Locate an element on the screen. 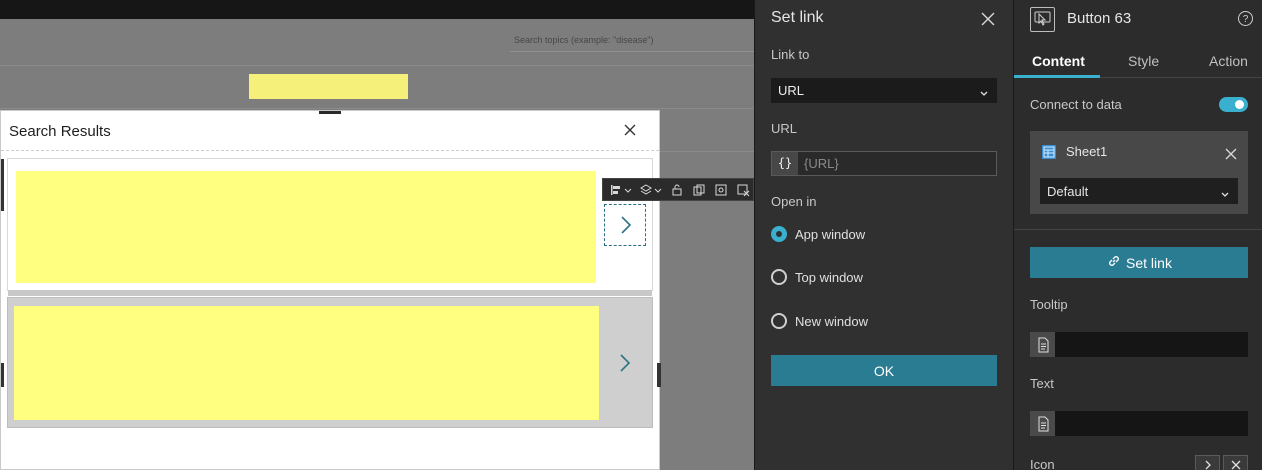  set-link-button-label: Set link is located at coordinates (1149, 262).